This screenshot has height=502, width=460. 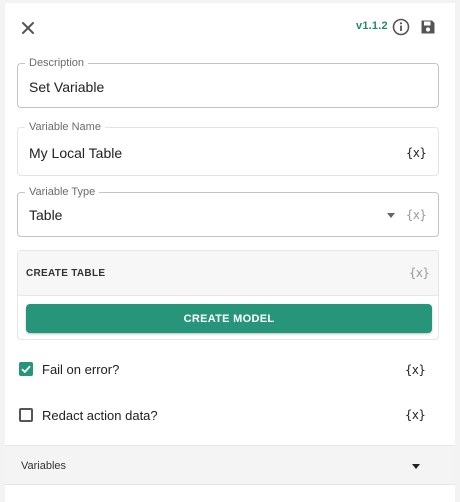 I want to click on redact-action-data-checkbox, so click(x=26, y=415).